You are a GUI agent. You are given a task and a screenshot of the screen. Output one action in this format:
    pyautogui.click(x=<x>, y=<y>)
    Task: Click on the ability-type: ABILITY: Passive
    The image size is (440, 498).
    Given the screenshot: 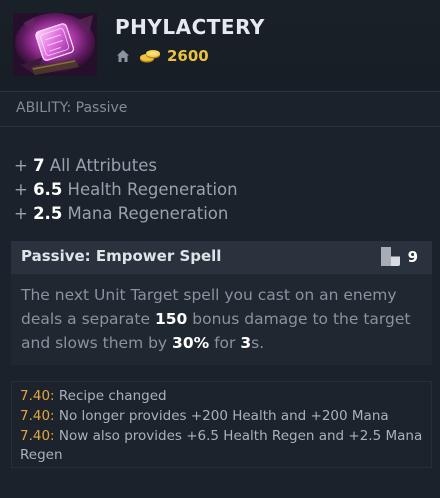 What is the action you would take?
    pyautogui.click(x=72, y=108)
    